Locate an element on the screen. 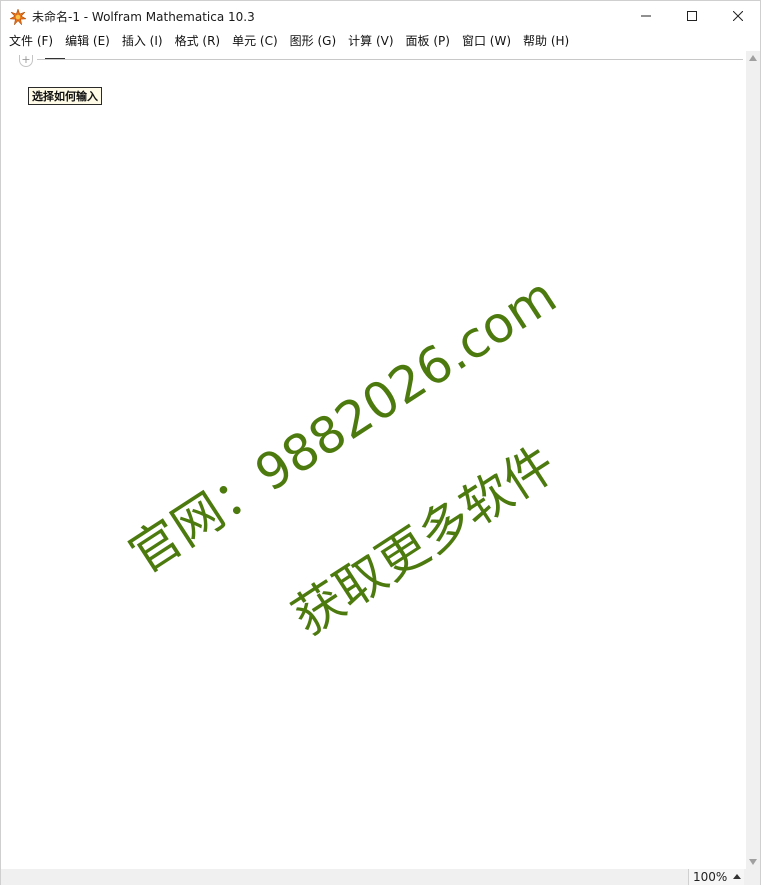 This screenshot has height=885, width=761. window-title: 未命名-1 - Wolfram Mathematica 10.3 is located at coordinates (143, 17).